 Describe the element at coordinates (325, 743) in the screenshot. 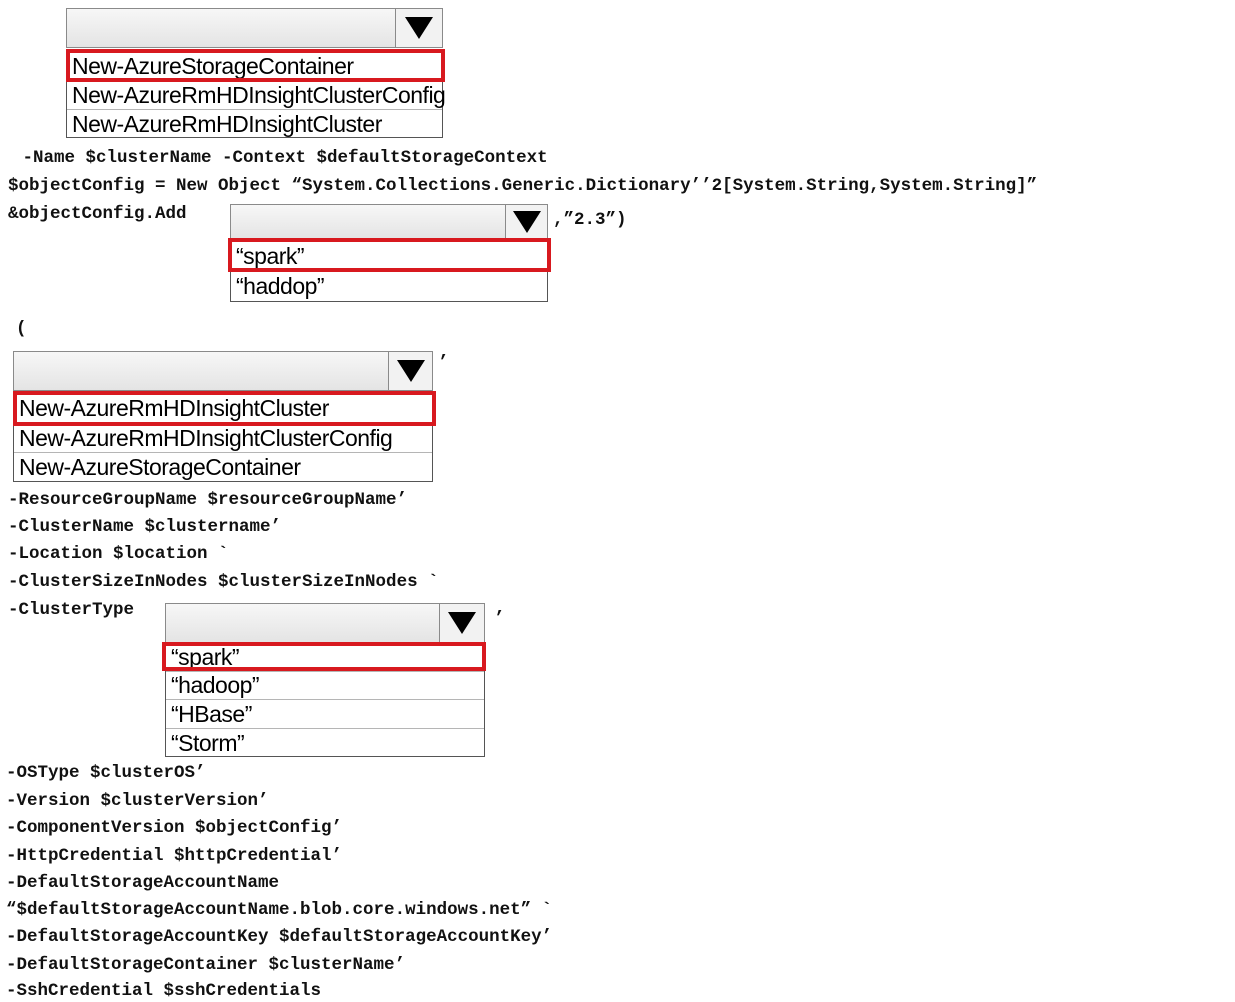

I see `dropdown-4-option: “Storm”` at that location.